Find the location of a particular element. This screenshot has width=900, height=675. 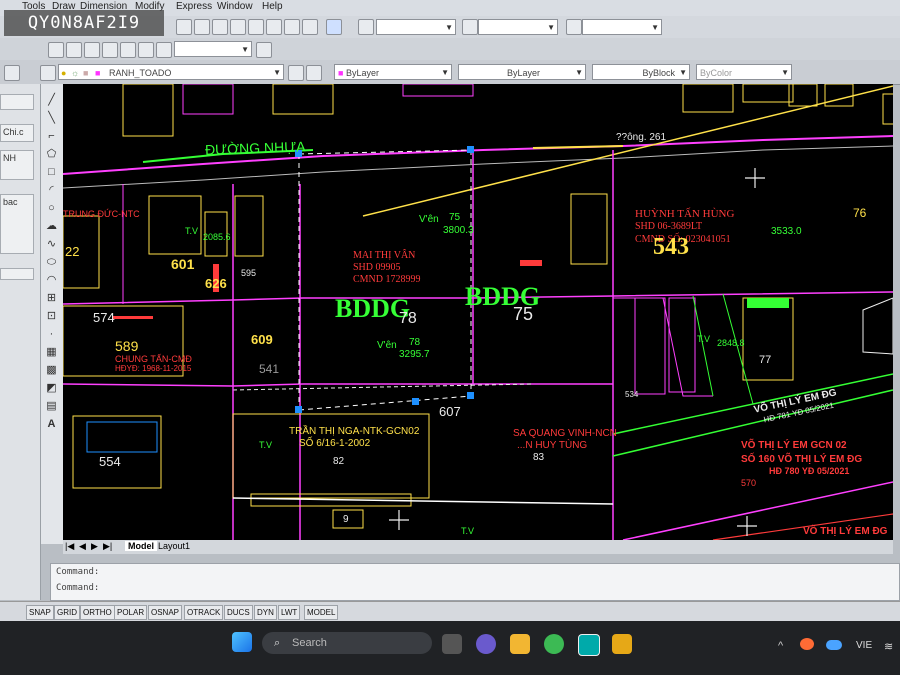

tab-nav-last-icon: ▶| is located at coordinates (107, 546).